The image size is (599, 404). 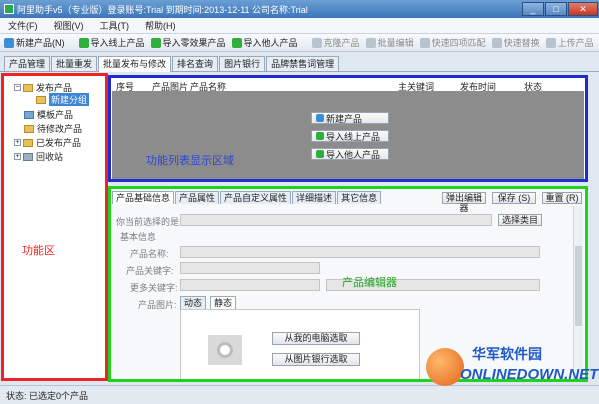 I want to click on quick-match-button: 快速四项匹配, so click(x=452, y=42).